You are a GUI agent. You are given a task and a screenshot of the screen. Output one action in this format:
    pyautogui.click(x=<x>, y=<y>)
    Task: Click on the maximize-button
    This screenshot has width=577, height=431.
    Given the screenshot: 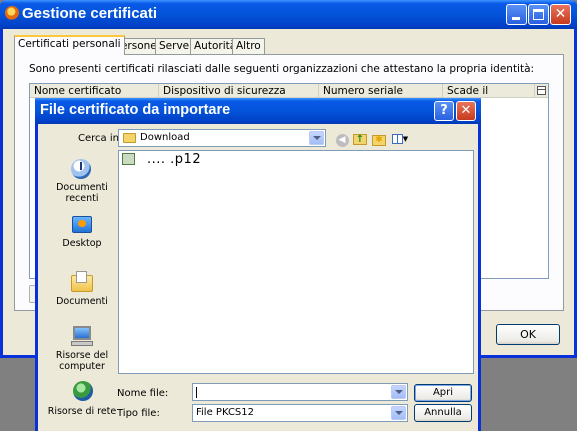 What is the action you would take?
    pyautogui.click(x=538, y=14)
    